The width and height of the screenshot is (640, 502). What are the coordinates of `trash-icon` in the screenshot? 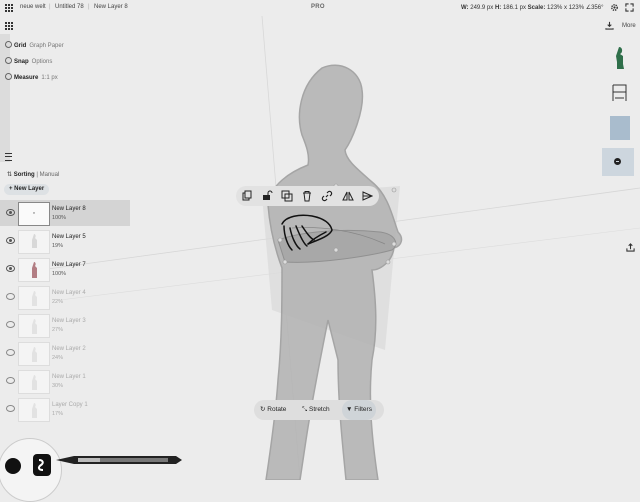 It's located at (307, 196).